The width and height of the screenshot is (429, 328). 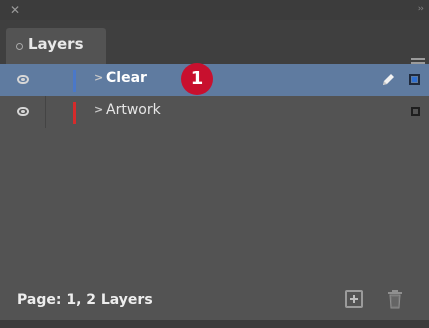 I want to click on panel-footer: Page: 1, 2 Layers, so click(x=214, y=302).